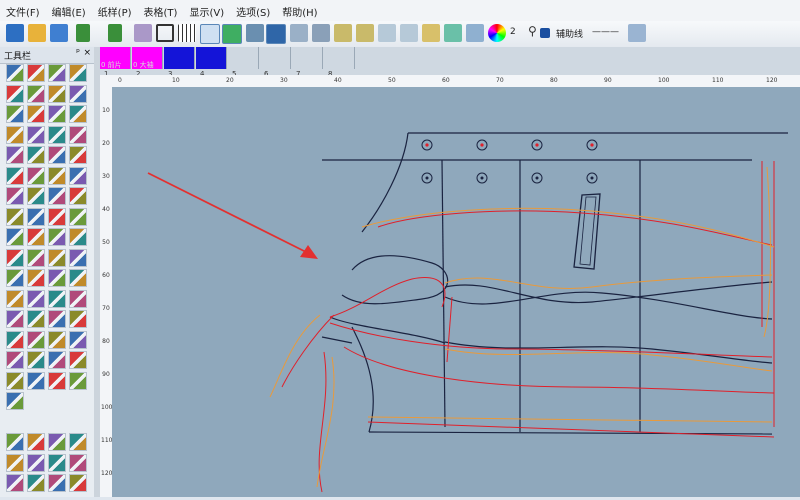 This screenshot has width=800, height=500. What do you see at coordinates (533, 33) in the screenshot?
I see `pin-icon: ⚲` at bounding box center [533, 33].